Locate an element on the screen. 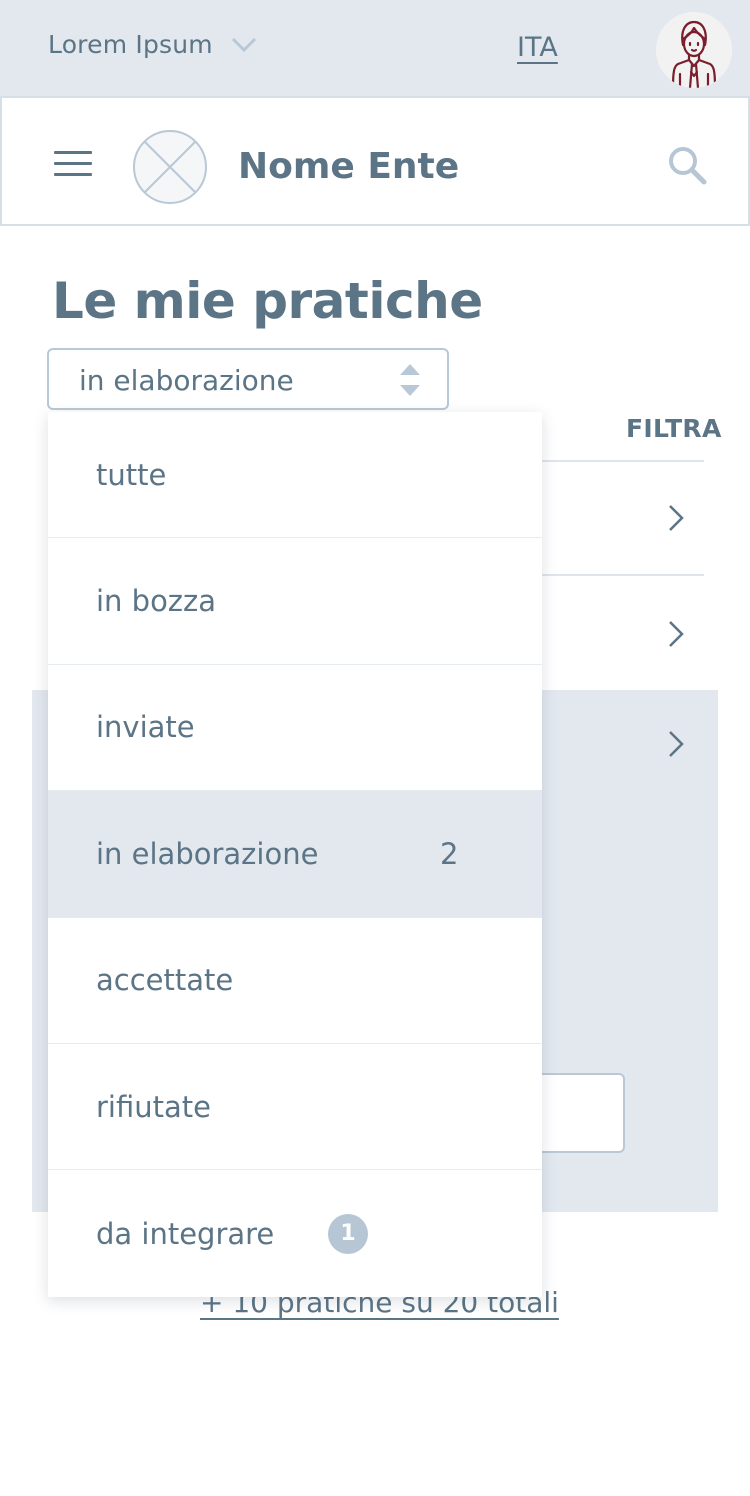 This screenshot has height=1496, width=750. hamburger-icon is located at coordinates (73, 164).